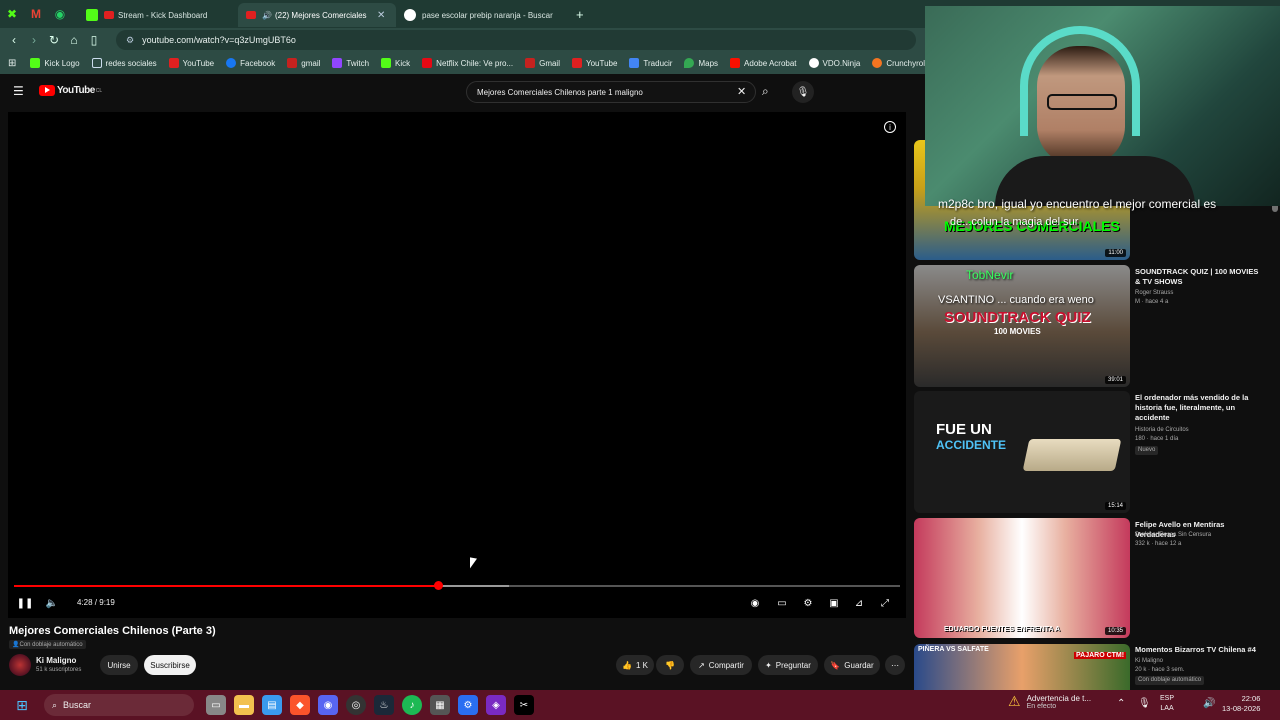  Describe the element at coordinates (384, 705) in the screenshot. I see `steam-icon: ♨` at that location.